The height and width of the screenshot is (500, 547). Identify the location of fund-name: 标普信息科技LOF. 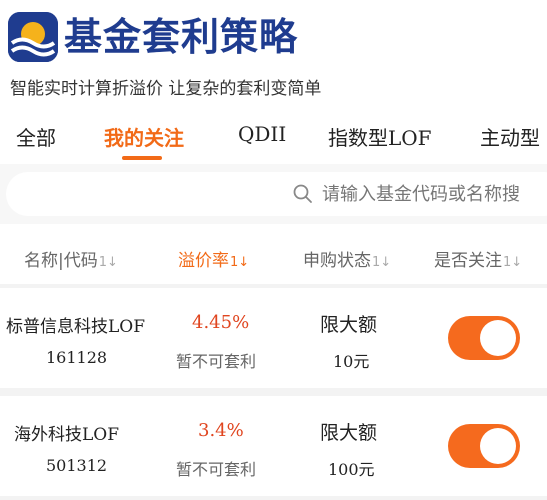
(76, 327).